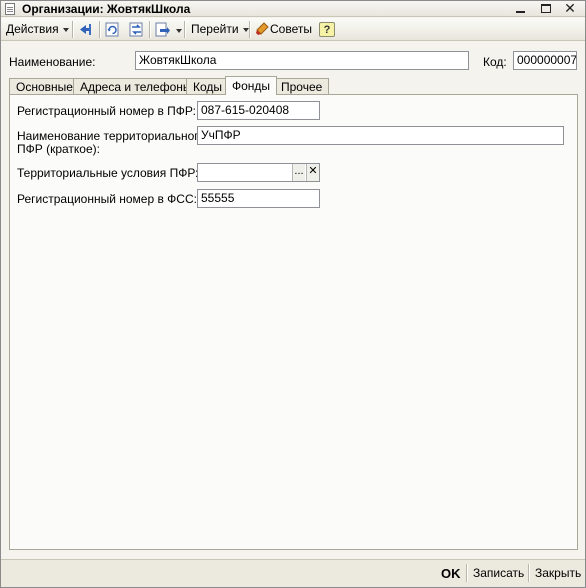 This screenshot has height=588, width=586. Describe the element at coordinates (495, 62) in the screenshot. I see `code-label: Код:` at that location.